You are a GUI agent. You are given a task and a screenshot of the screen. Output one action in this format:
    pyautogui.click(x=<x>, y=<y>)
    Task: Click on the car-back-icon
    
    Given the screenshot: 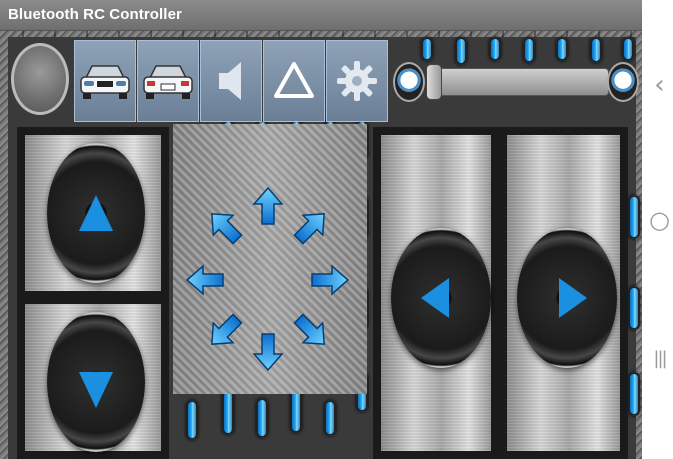 What is the action you would take?
    pyautogui.click(x=168, y=82)
    